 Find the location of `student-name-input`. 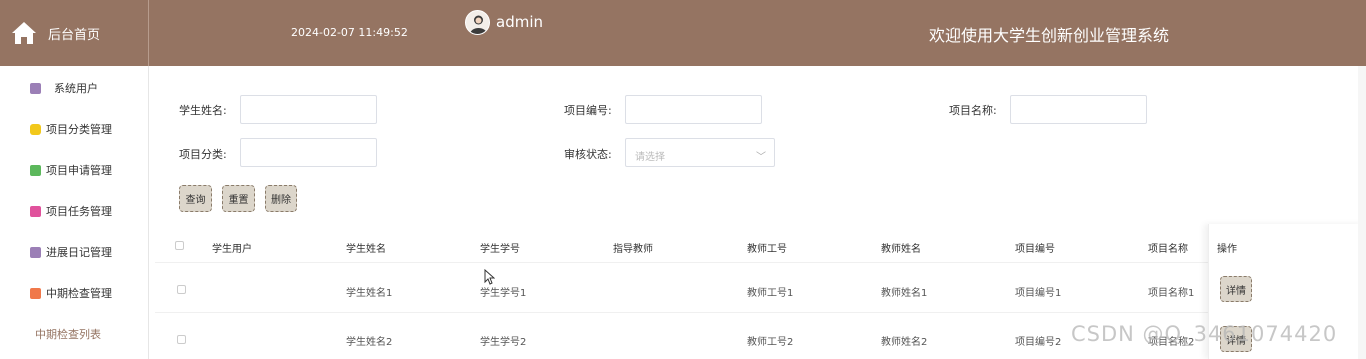

student-name-input is located at coordinates (308, 109).